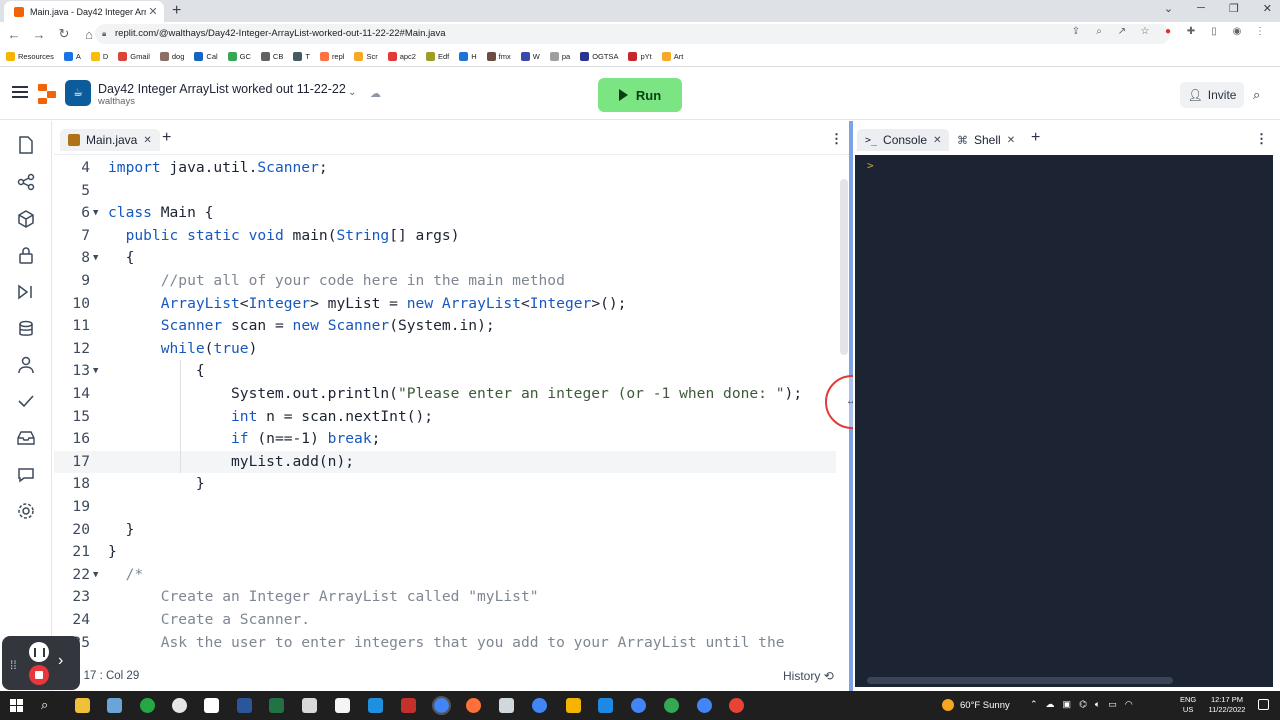 This screenshot has width=1280, height=720. I want to click on search-icon: ⌕, so click(1256, 95).